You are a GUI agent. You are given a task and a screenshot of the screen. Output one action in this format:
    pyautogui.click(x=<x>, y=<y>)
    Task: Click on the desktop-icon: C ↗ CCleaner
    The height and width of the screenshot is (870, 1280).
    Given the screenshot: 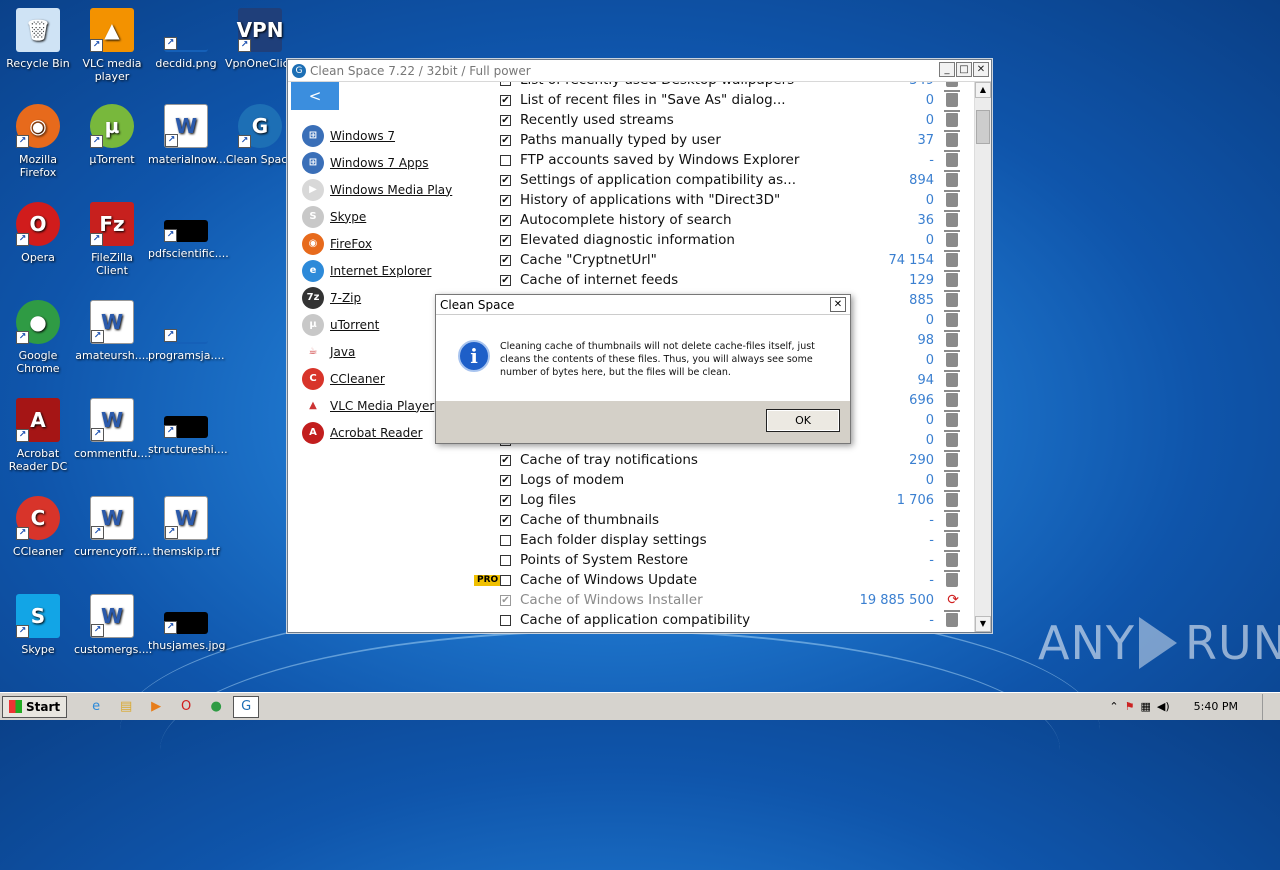 What is the action you would take?
    pyautogui.click(x=38, y=527)
    